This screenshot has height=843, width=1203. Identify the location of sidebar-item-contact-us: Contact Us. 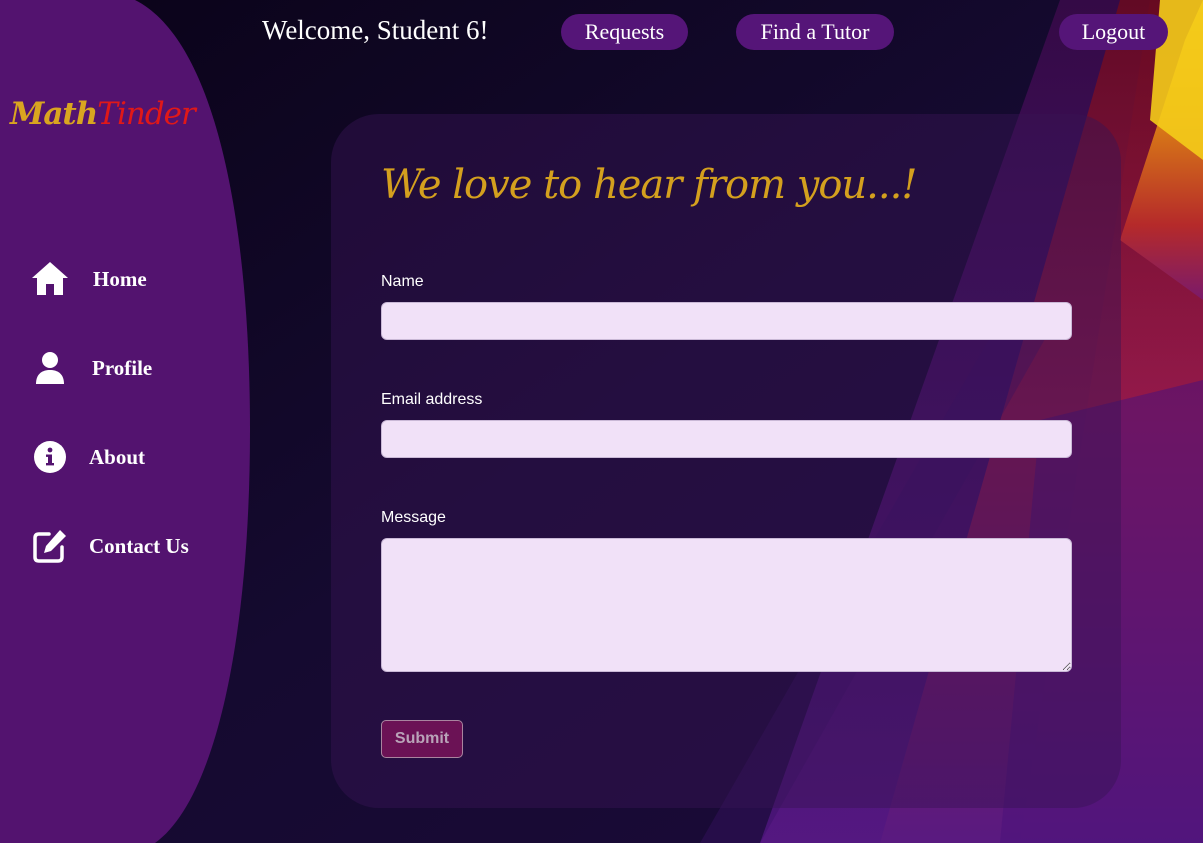
(109, 546).